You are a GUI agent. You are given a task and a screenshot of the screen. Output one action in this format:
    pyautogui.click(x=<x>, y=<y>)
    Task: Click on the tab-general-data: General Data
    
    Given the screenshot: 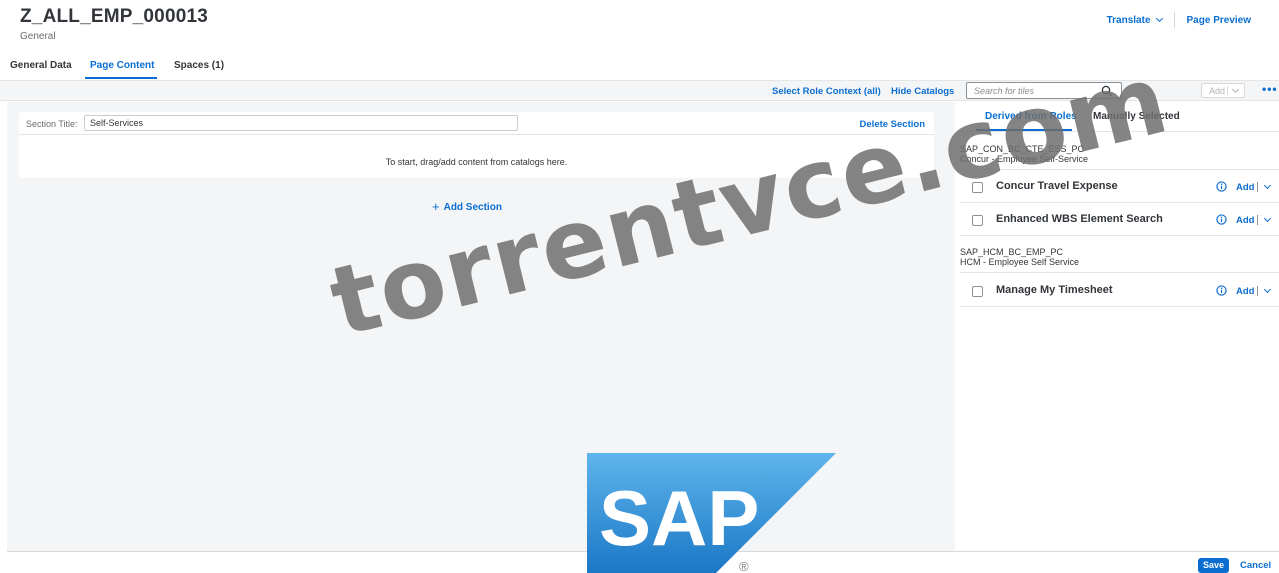 What is the action you would take?
    pyautogui.click(x=41, y=65)
    